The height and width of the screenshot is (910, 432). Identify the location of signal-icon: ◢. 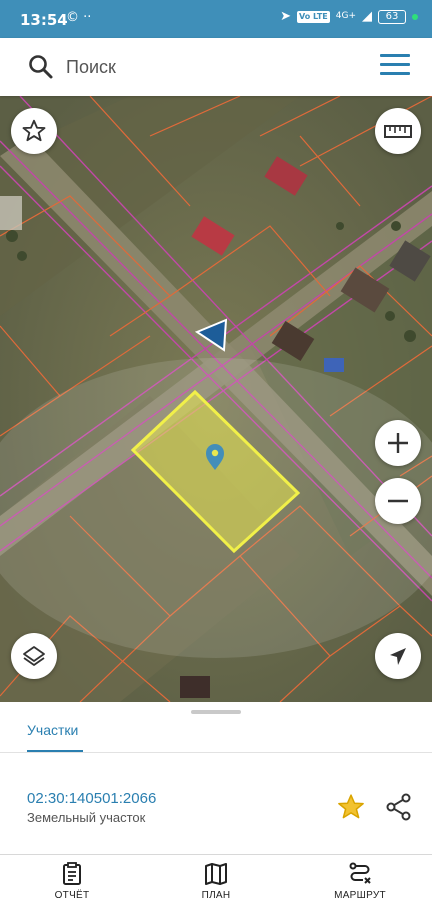
(367, 16).